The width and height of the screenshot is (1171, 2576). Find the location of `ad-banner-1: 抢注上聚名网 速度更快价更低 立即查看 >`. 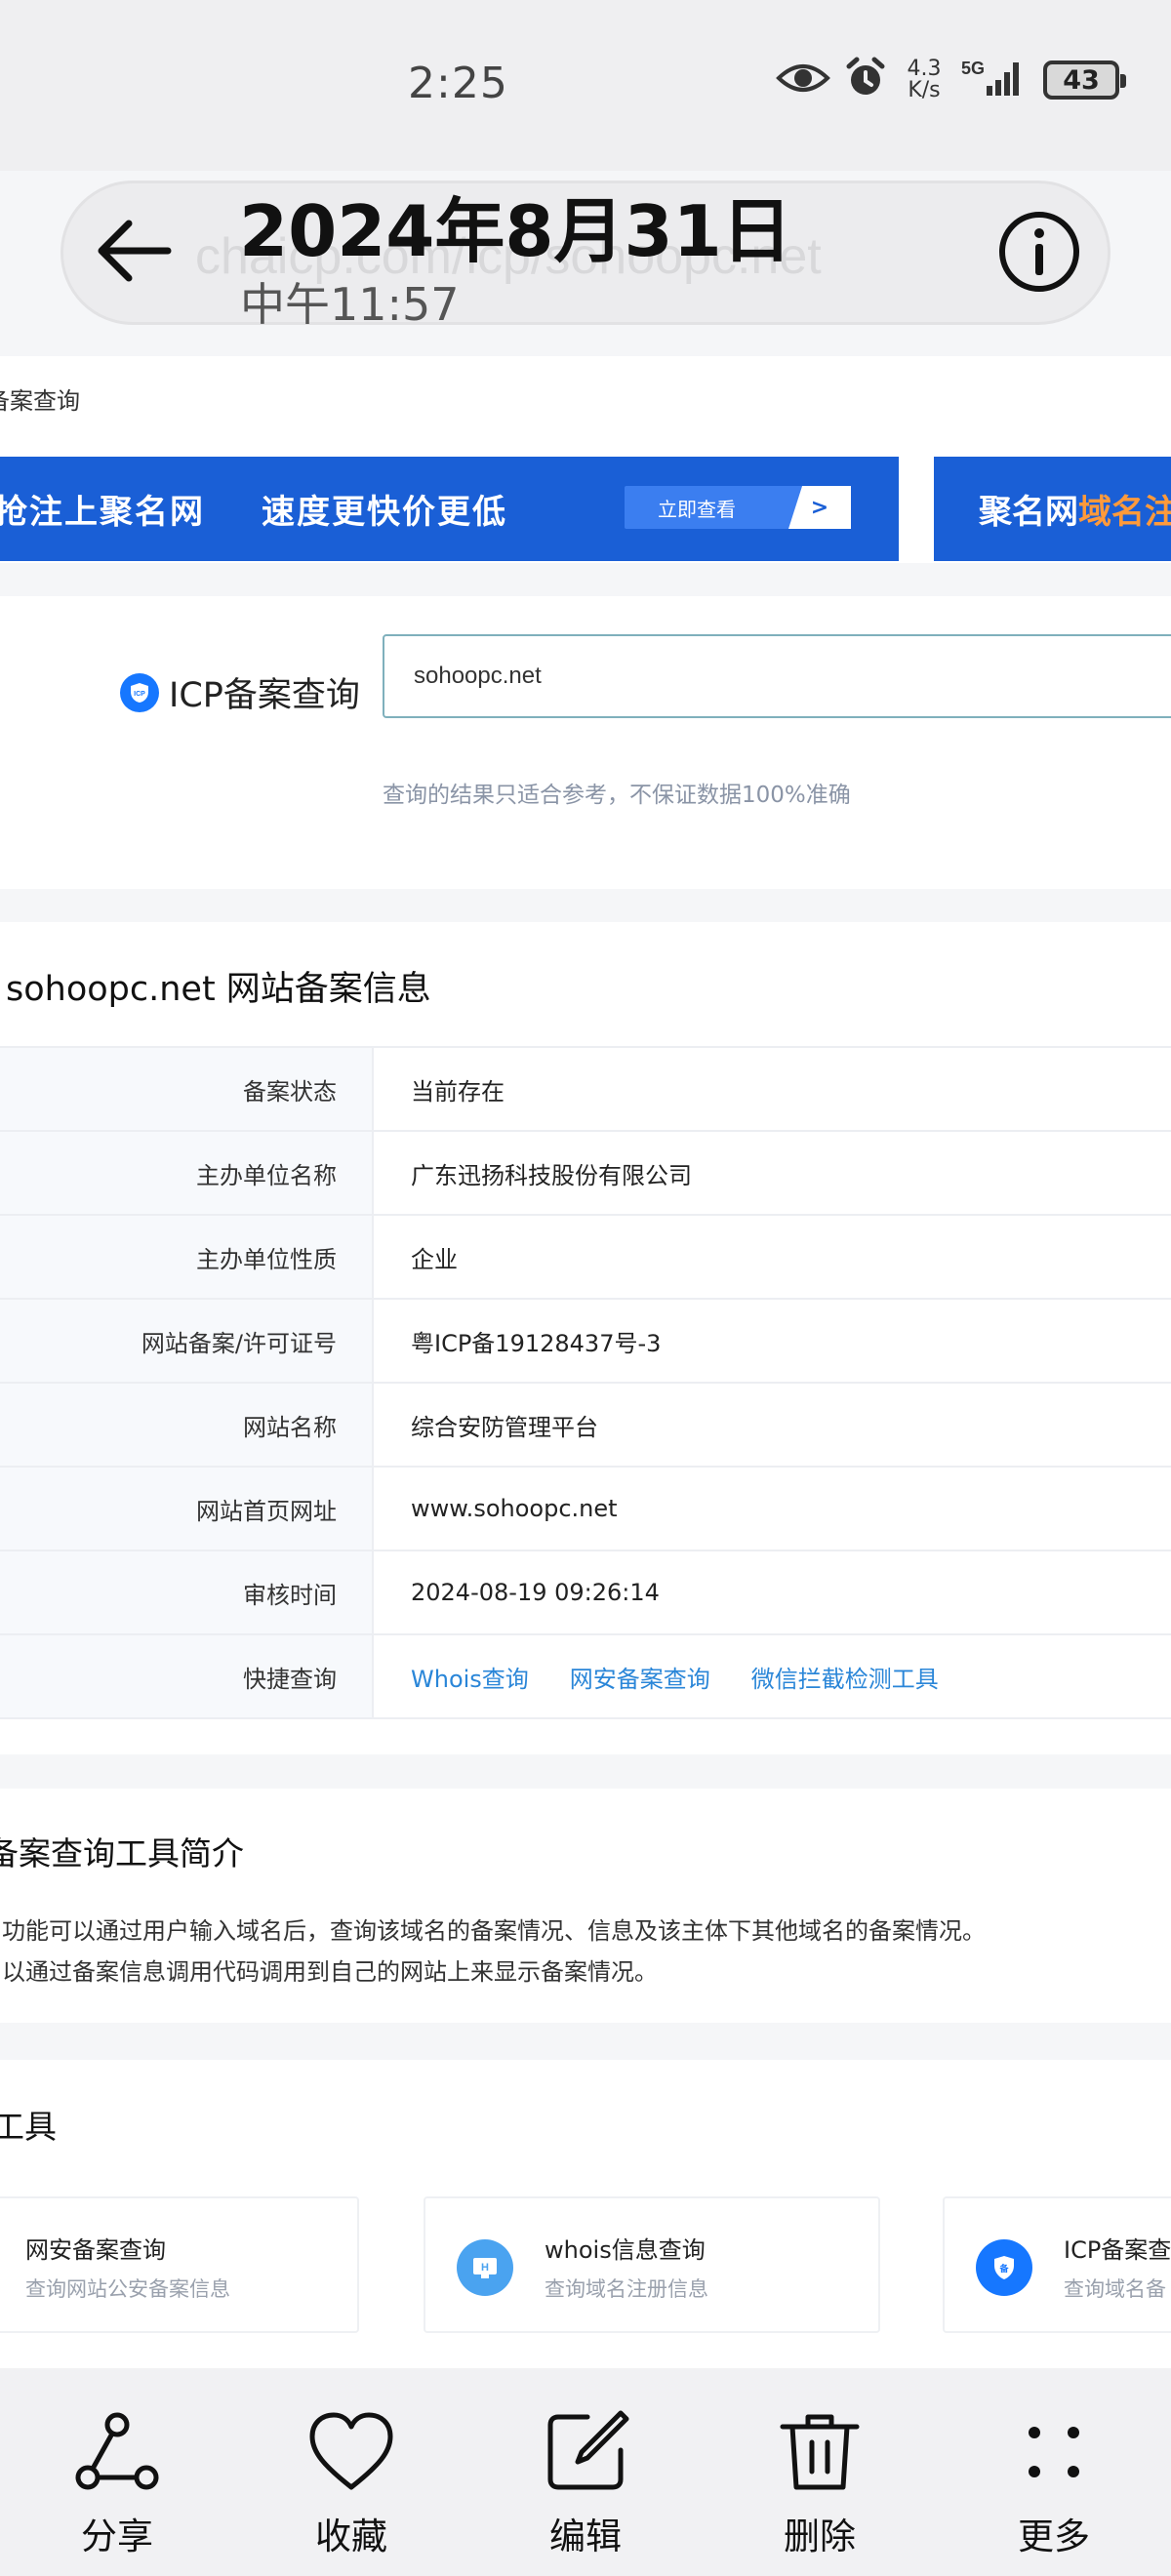

ad-banner-1: 抢注上聚名网 速度更快价更低 立即查看 > is located at coordinates (449, 509).